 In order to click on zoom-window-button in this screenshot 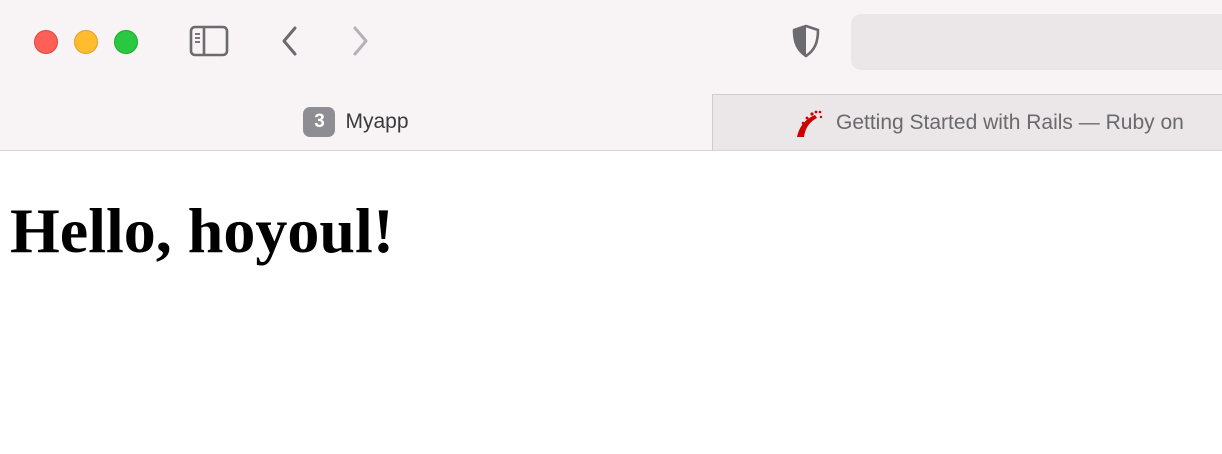, I will do `click(126, 42)`.